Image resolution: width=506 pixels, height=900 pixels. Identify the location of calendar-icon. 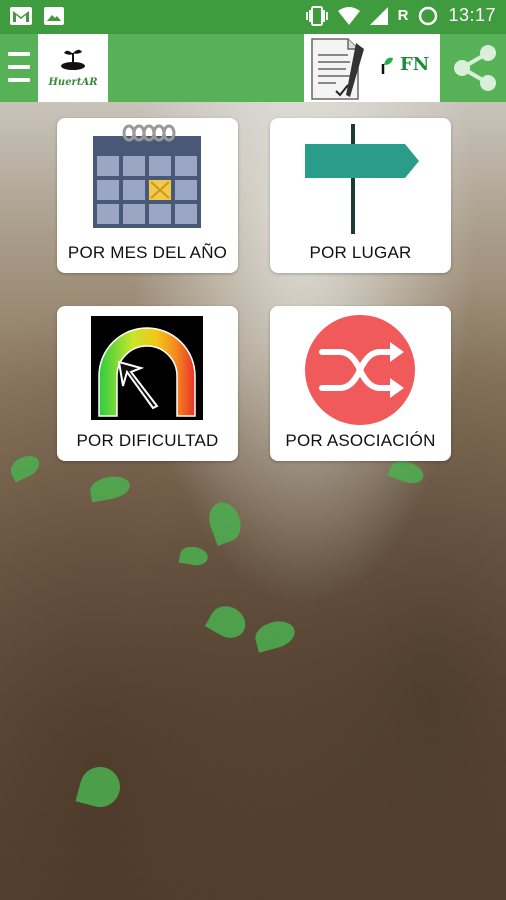
(147, 176).